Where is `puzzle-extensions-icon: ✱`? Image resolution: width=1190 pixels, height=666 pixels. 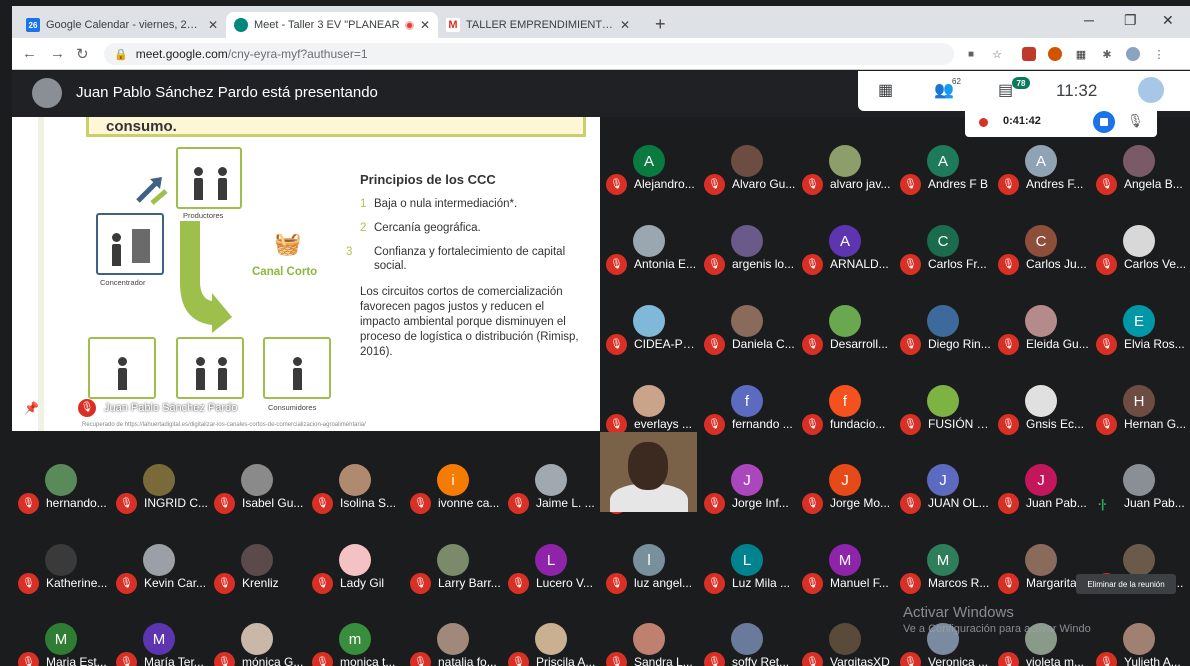
puzzle-extensions-icon: ✱ is located at coordinates (1107, 54).